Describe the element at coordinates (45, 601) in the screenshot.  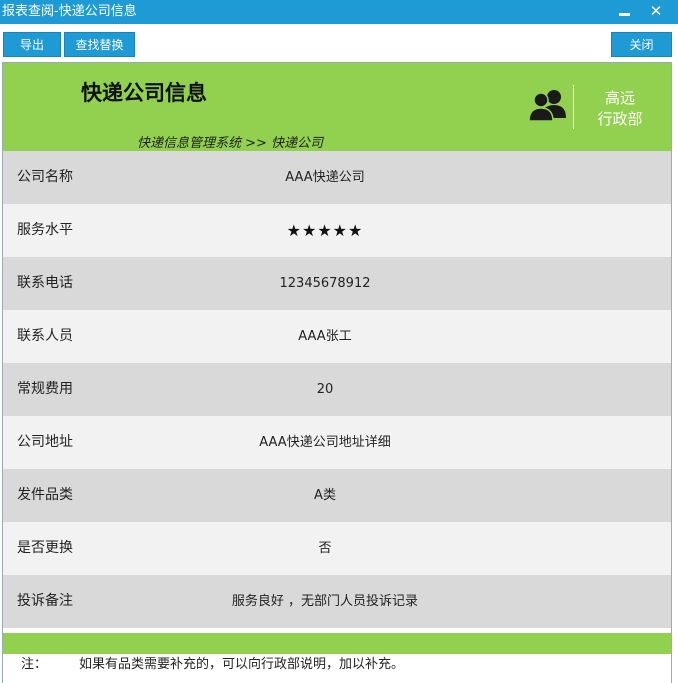
I see `row-label: 投诉备注` at that location.